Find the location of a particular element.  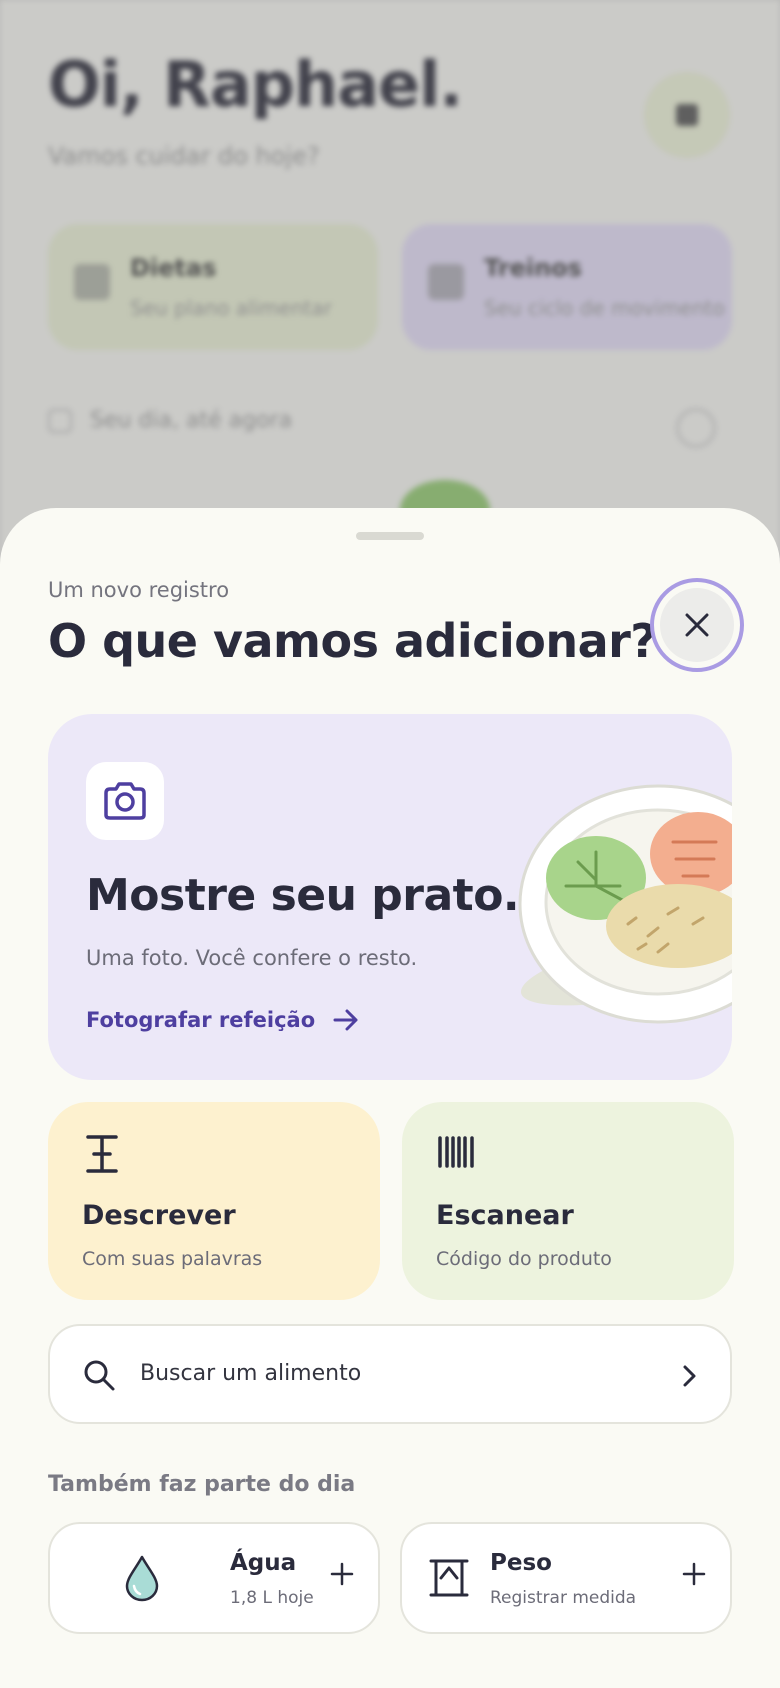

food-search-field: Buscar um alimento is located at coordinates (390, 1374).